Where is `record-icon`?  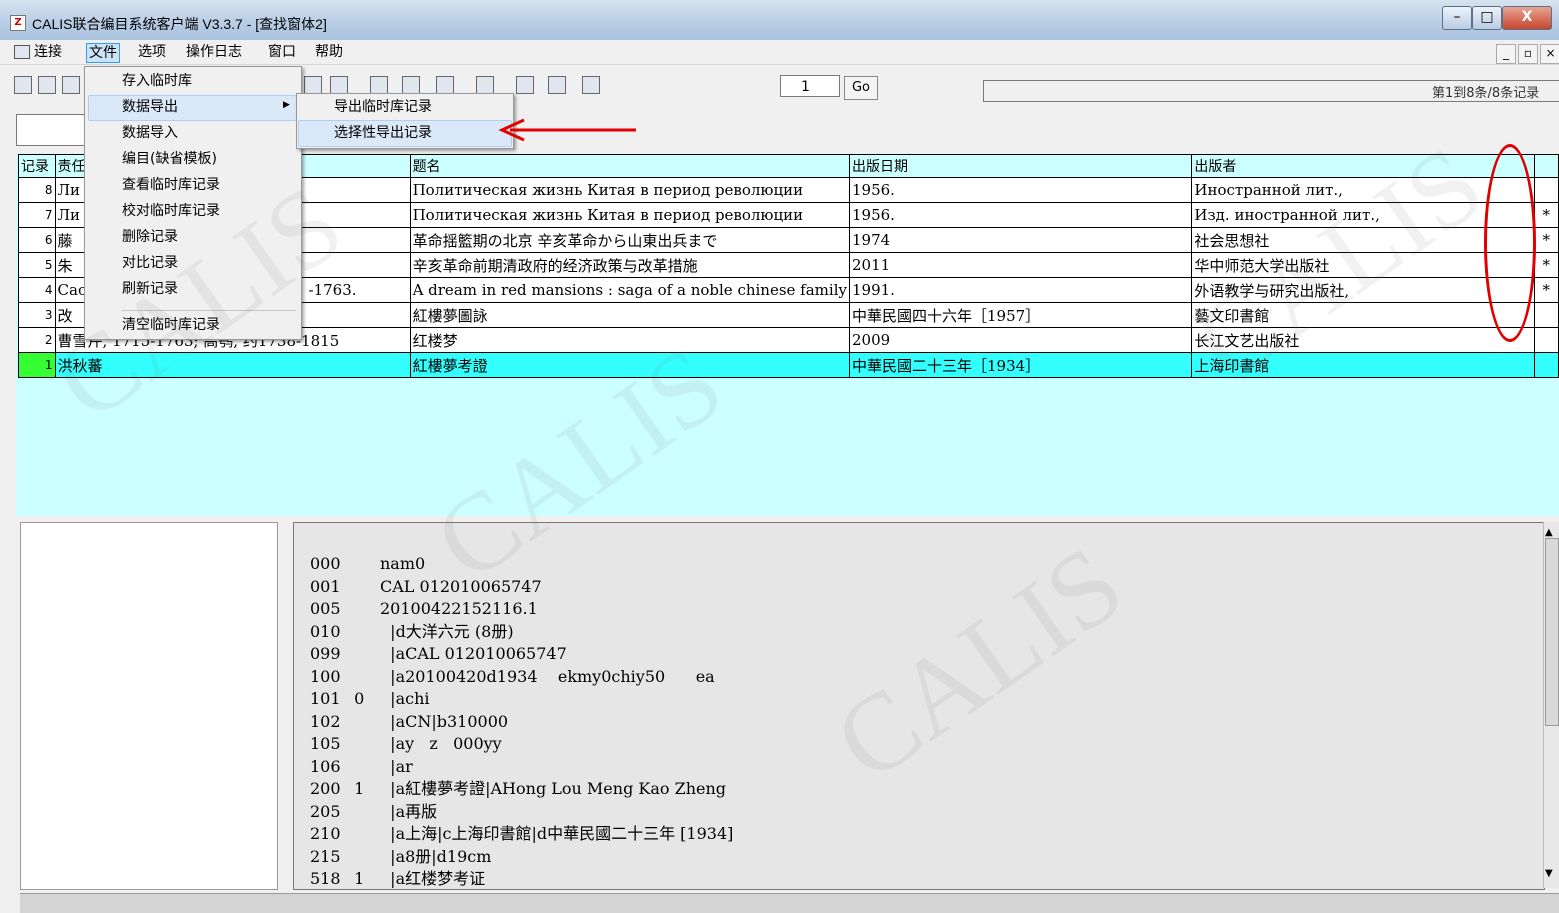 record-icon is located at coordinates (313, 85).